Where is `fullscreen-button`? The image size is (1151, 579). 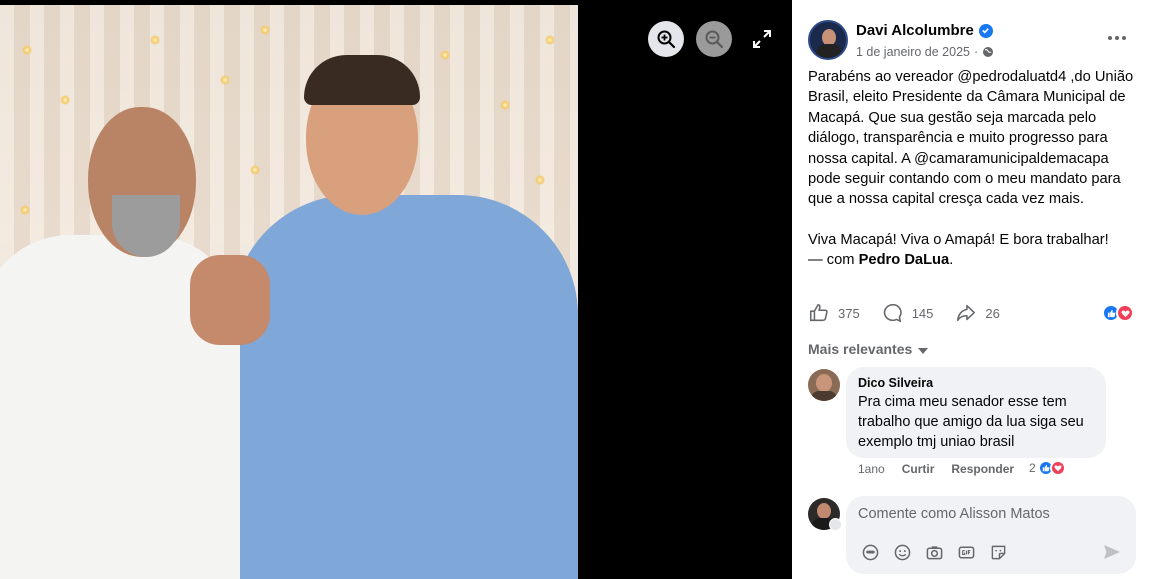
fullscreen-button is located at coordinates (762, 39).